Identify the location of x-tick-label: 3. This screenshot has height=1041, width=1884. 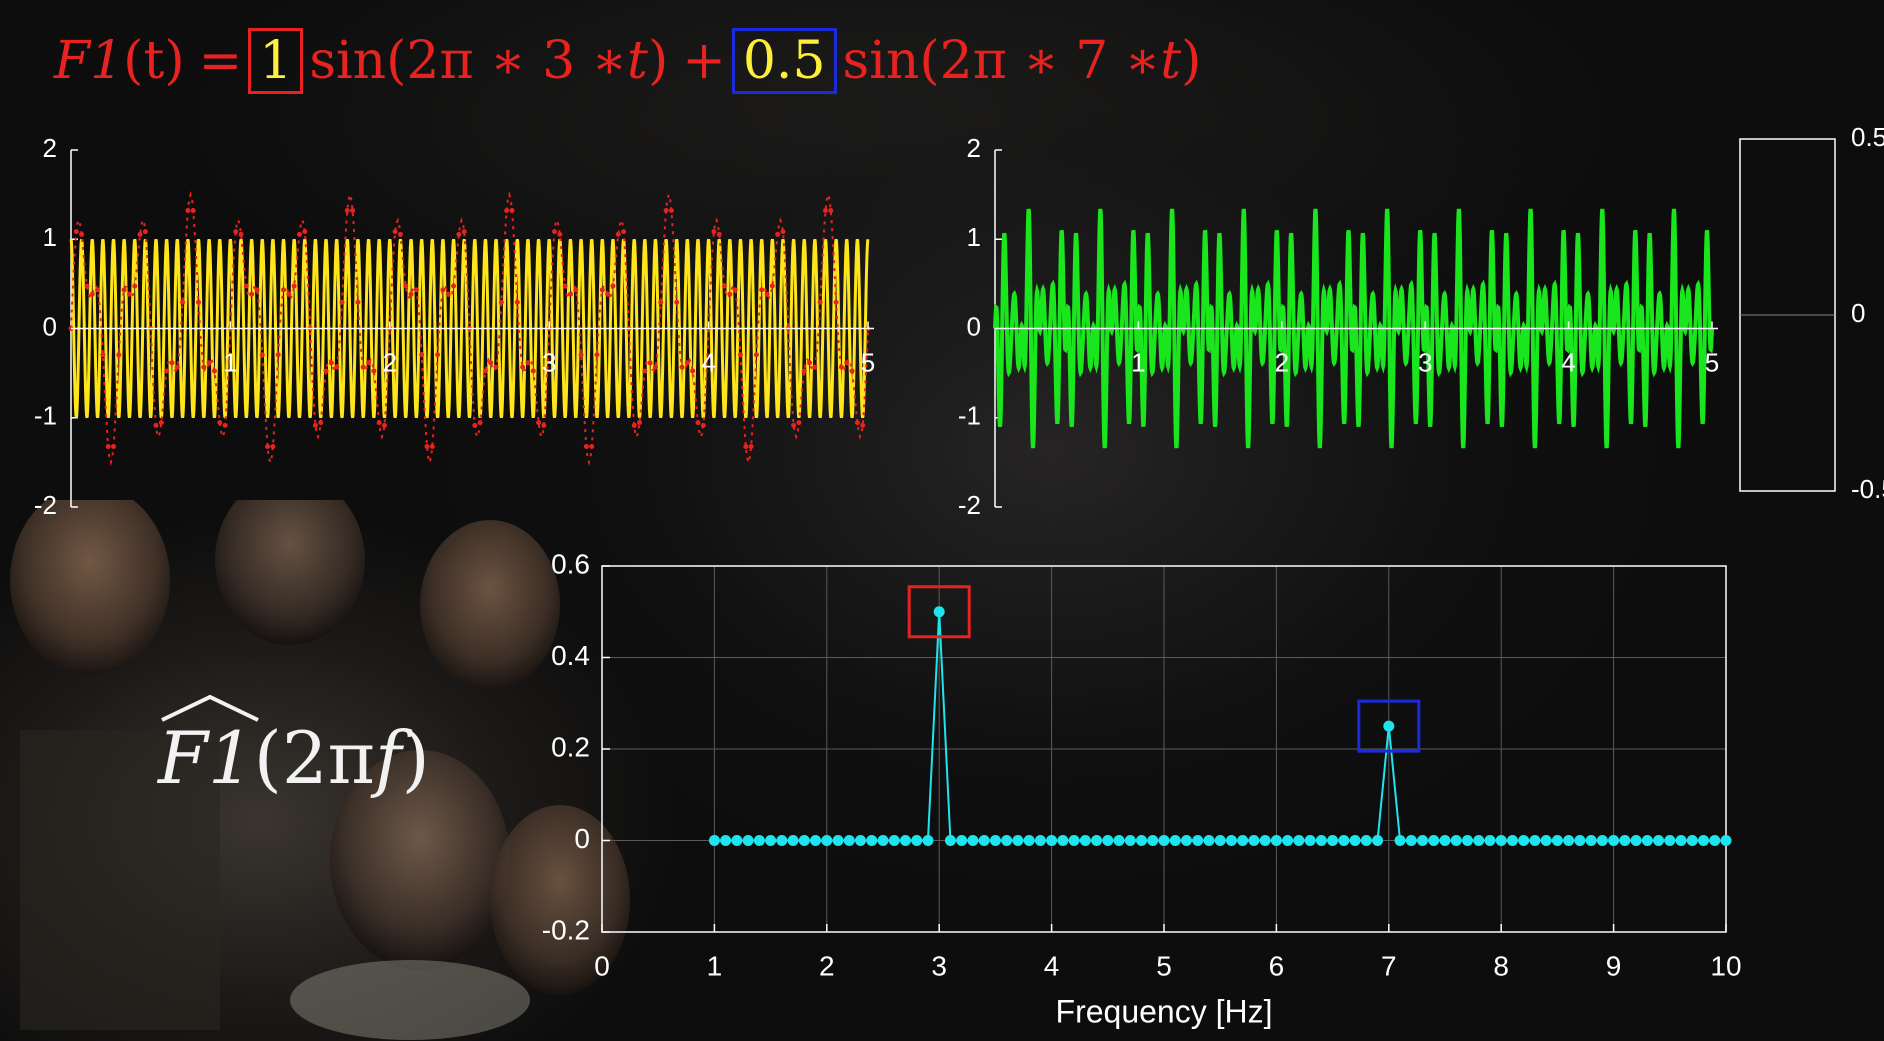
(939, 965).